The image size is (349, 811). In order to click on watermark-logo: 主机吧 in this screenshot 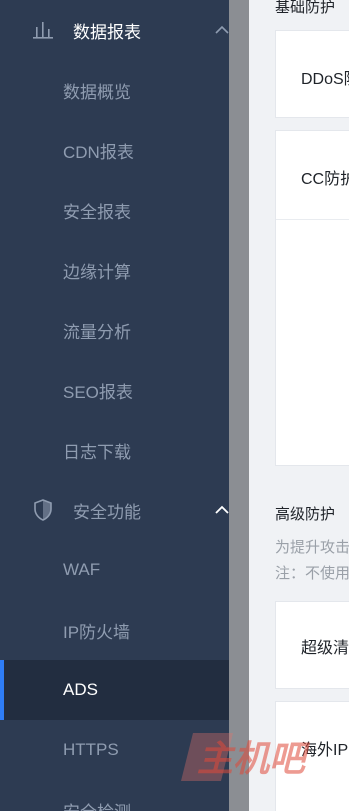, I will do `click(255, 756)`.